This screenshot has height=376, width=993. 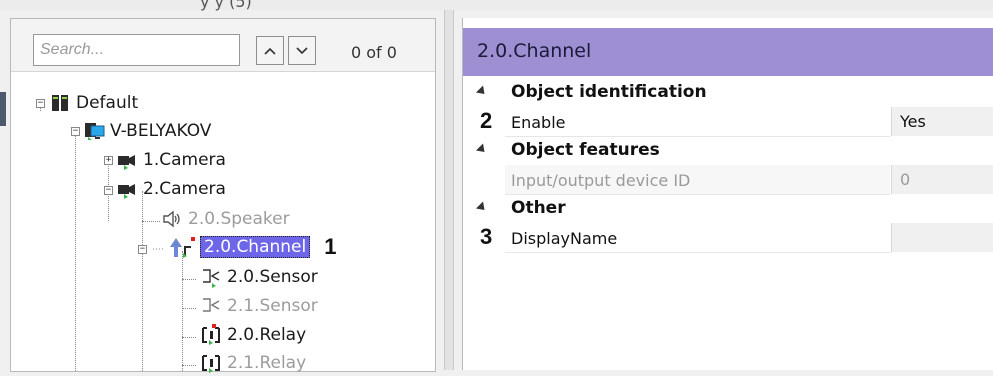 I want to click on tree-node-channel: 2.0.Channel 1, so click(x=243, y=247).